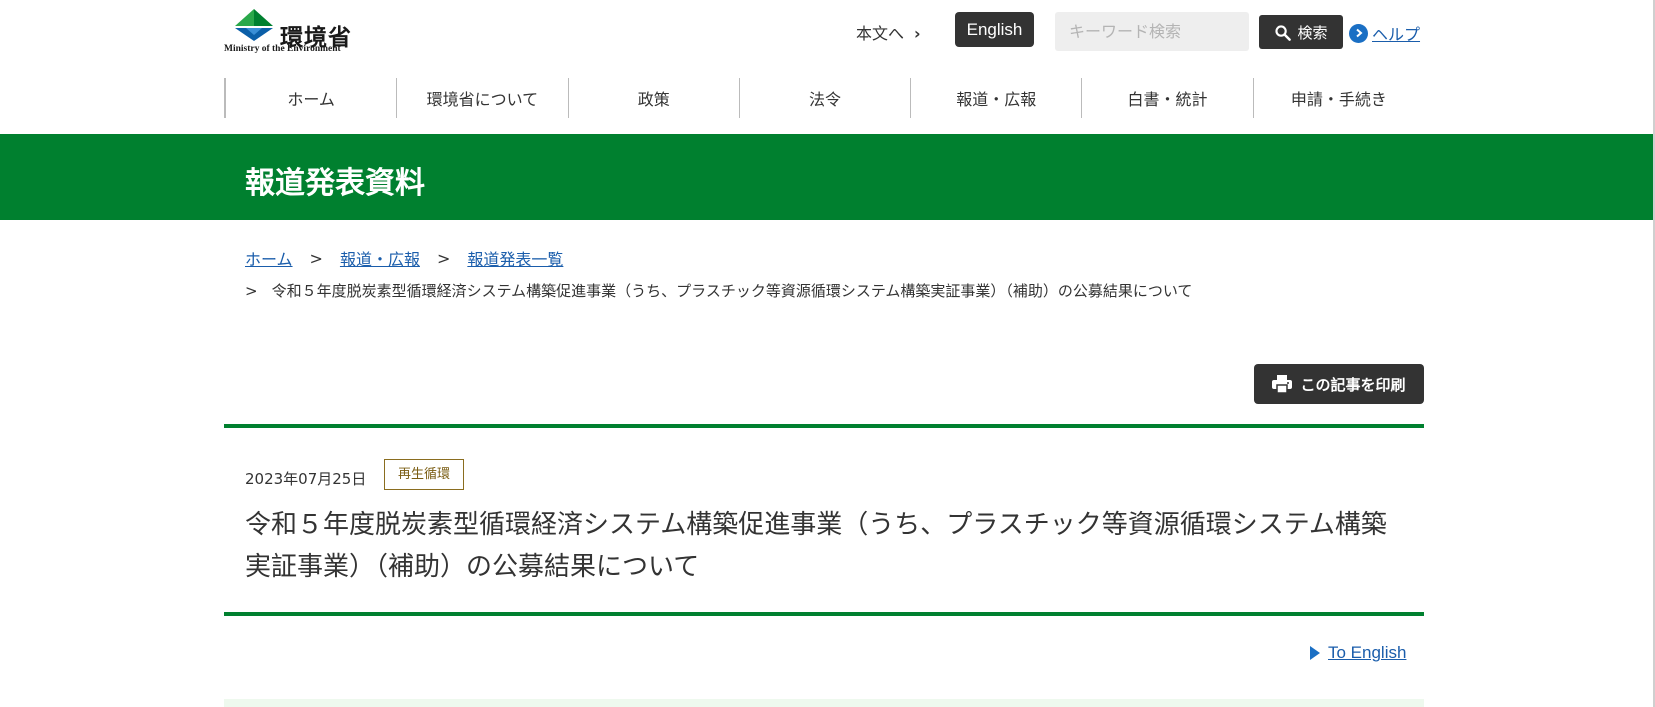  I want to click on search-button: 検索, so click(1301, 32).